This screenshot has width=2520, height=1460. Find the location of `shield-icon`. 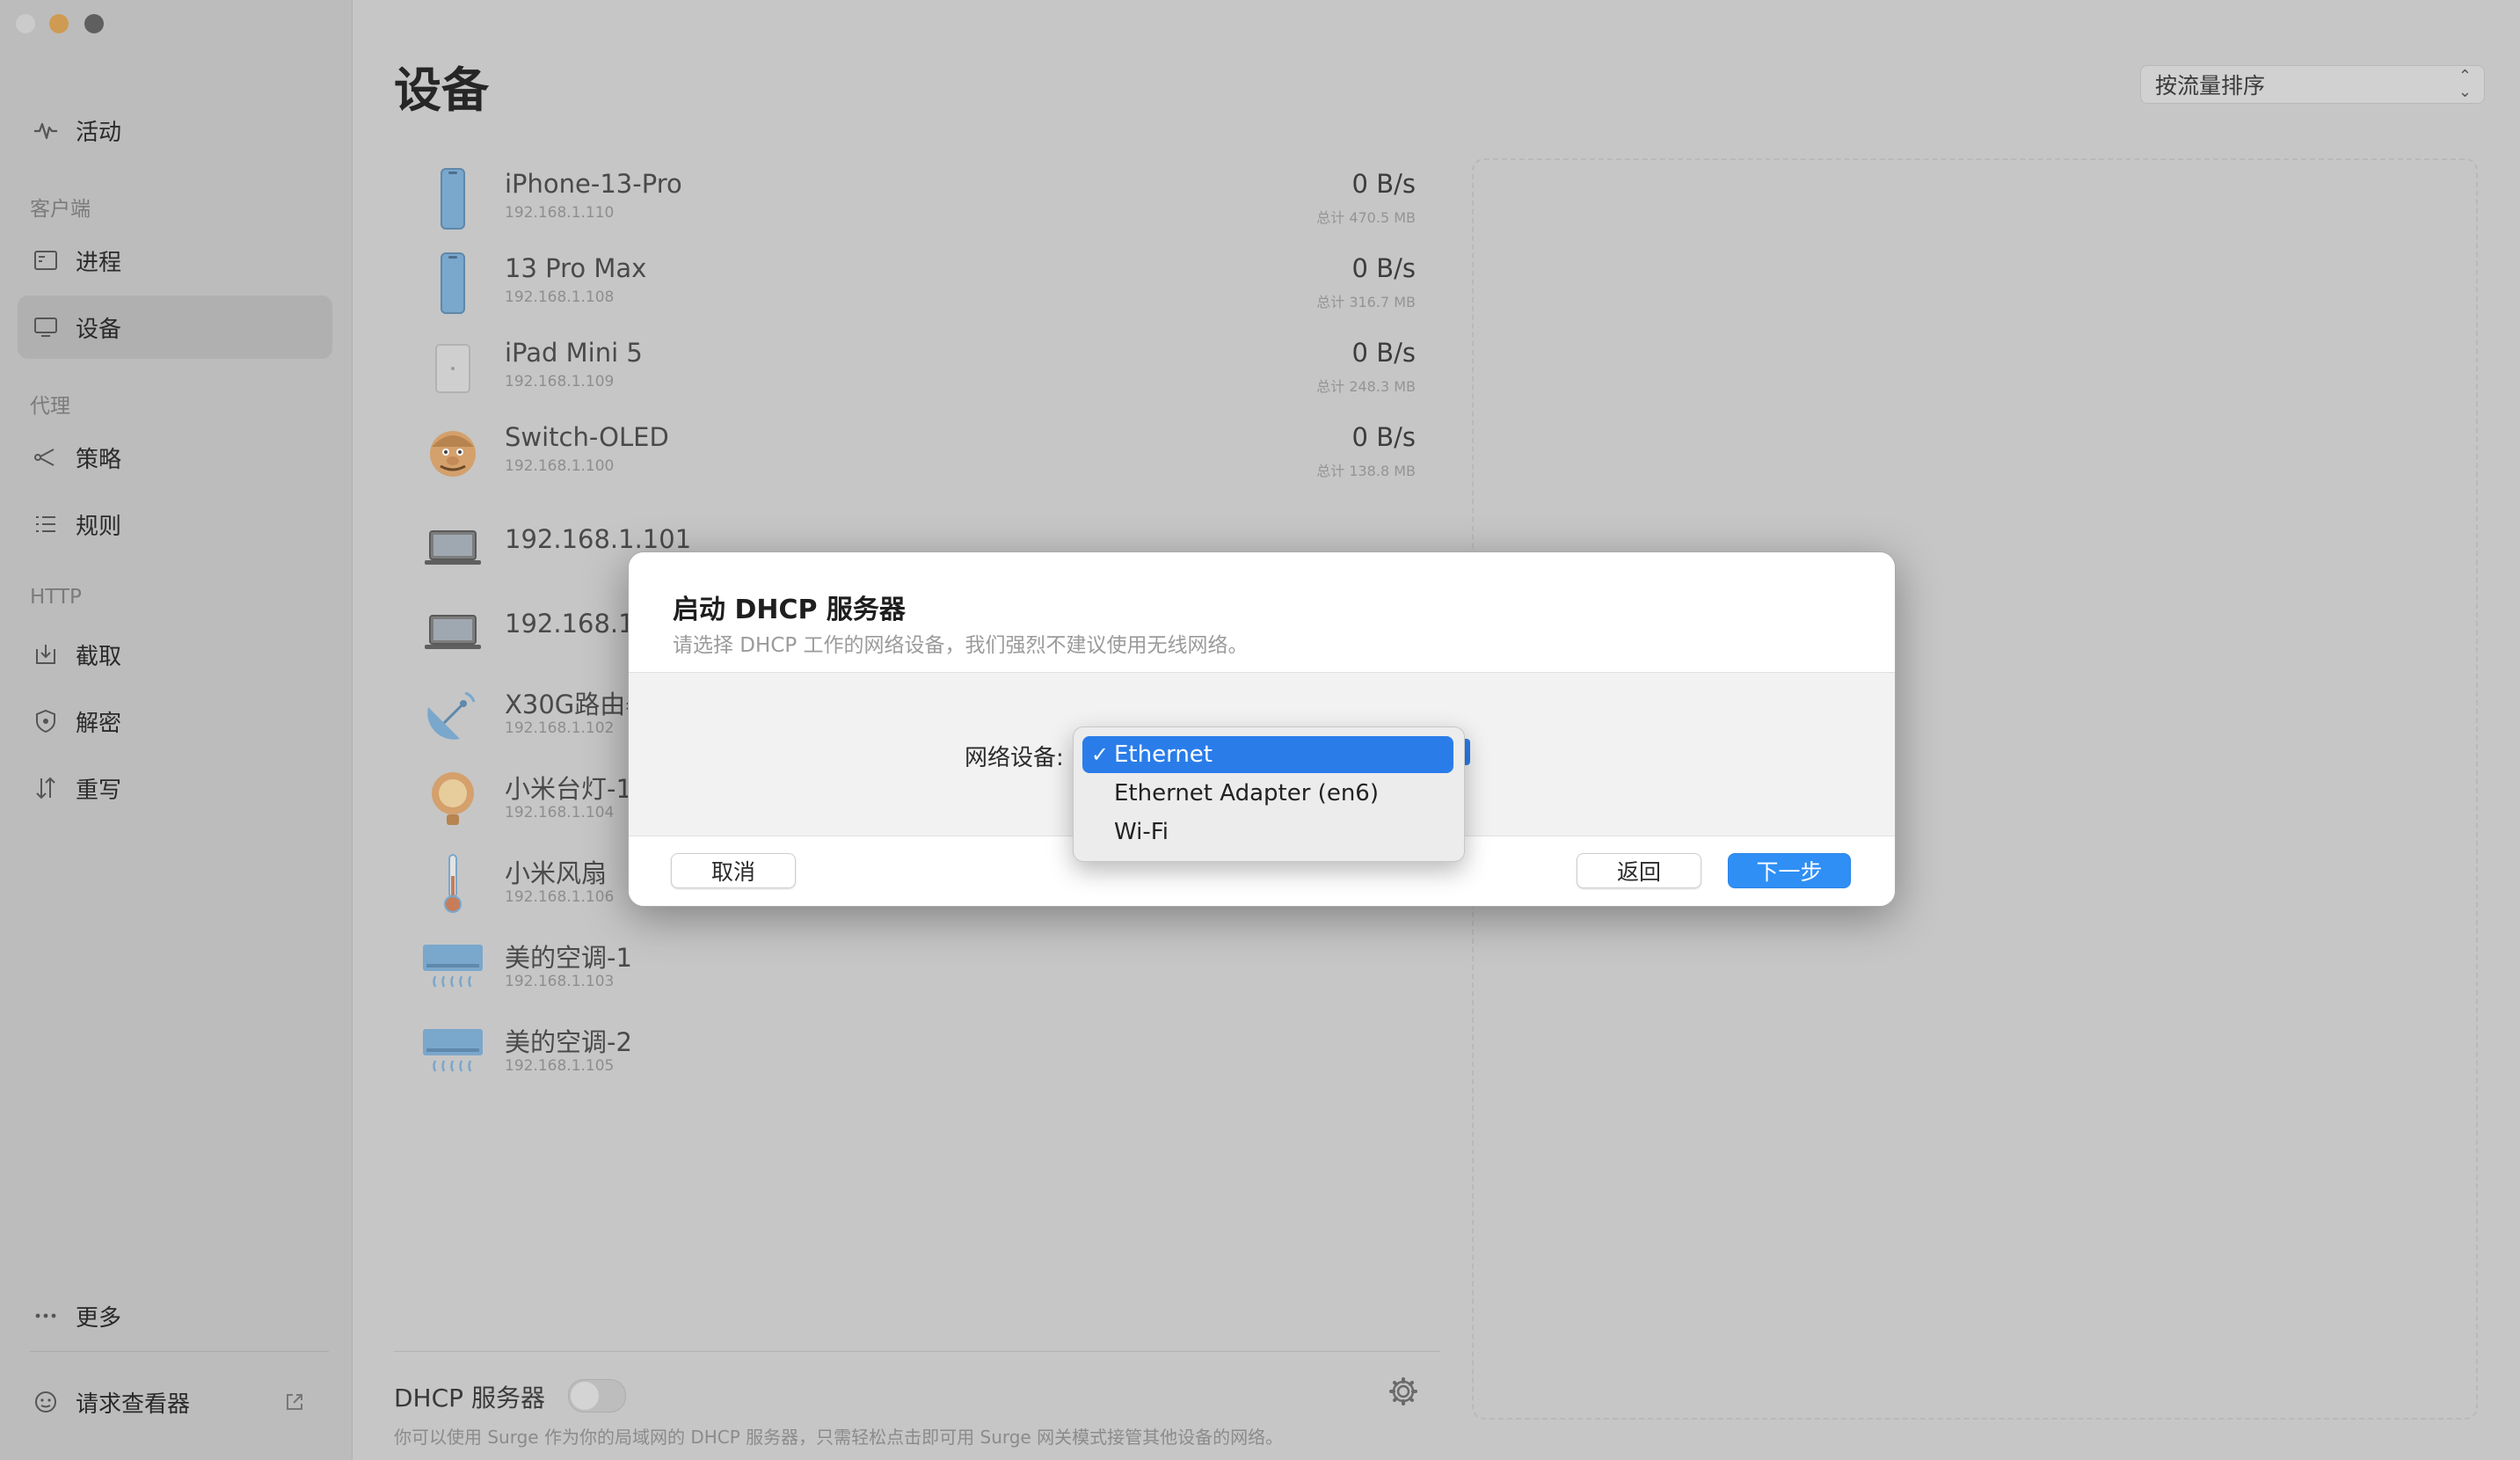

shield-icon is located at coordinates (46, 721).